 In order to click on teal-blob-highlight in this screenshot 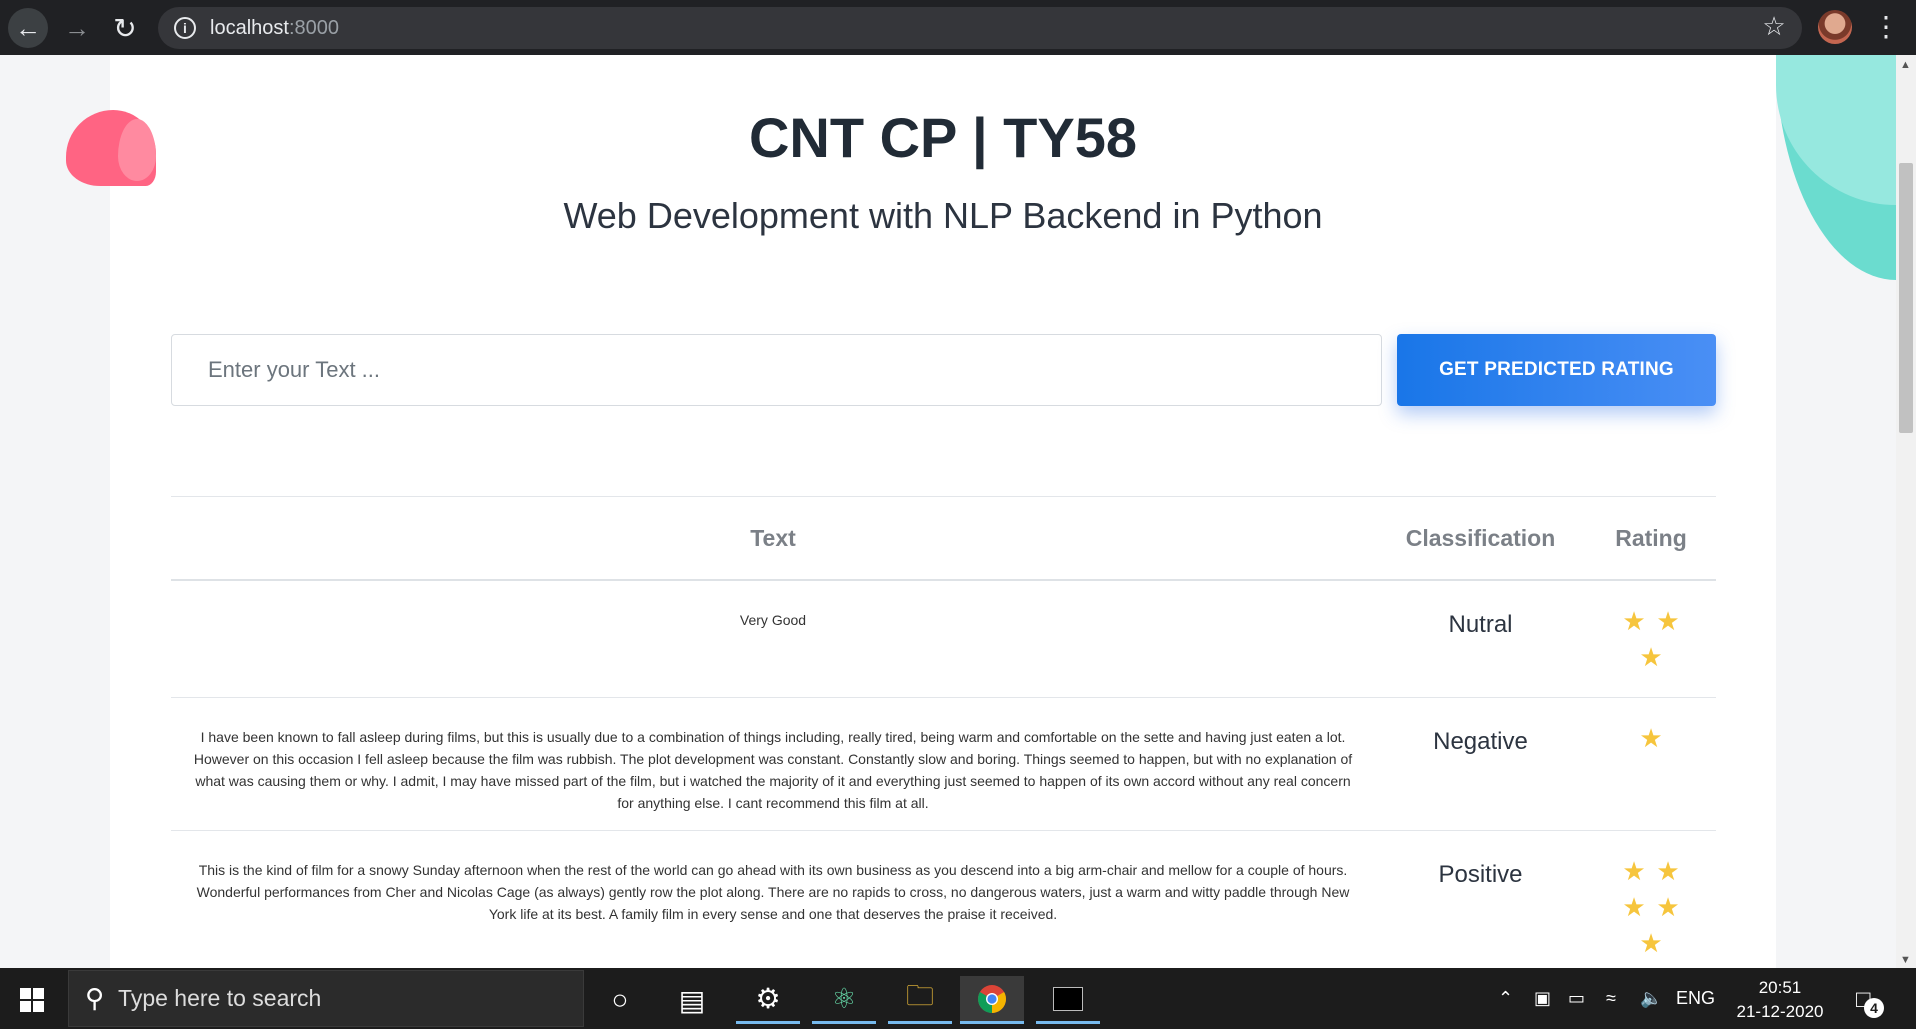, I will do `click(1836, 130)`.